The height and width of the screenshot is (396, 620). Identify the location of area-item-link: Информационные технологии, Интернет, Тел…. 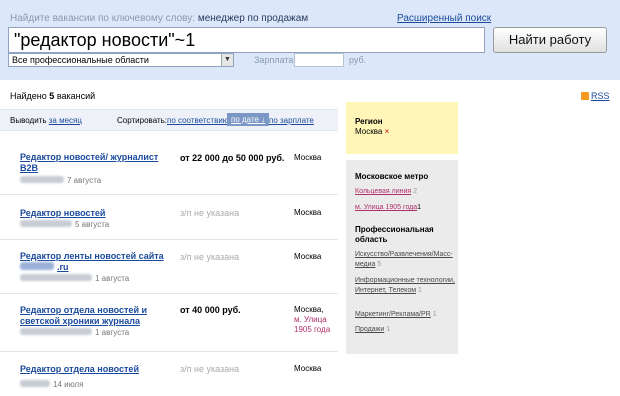
(405, 285).